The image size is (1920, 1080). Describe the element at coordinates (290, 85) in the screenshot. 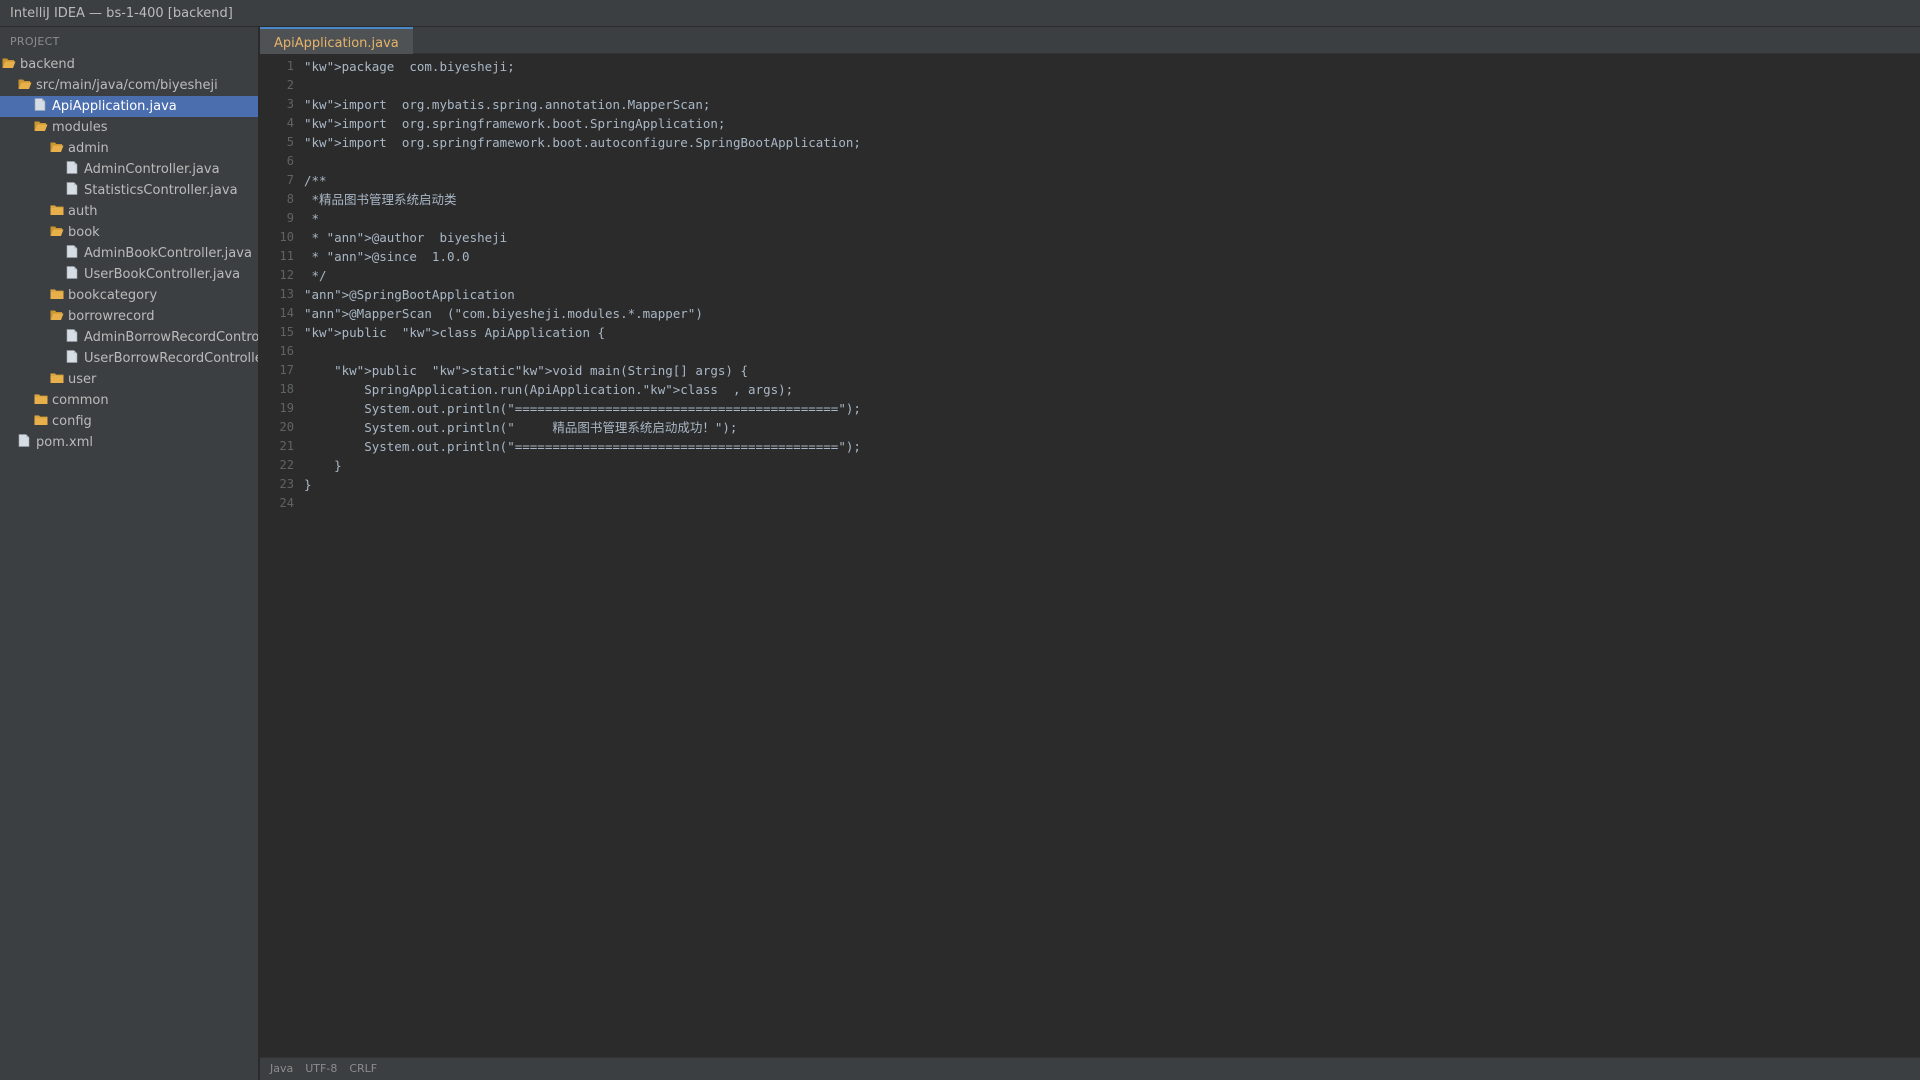

I see `line-number: 2` at that location.